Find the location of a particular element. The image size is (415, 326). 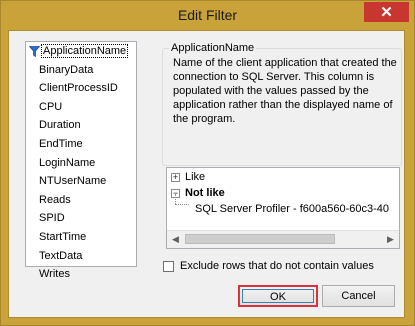

column-label: SPID is located at coordinates (52, 218).